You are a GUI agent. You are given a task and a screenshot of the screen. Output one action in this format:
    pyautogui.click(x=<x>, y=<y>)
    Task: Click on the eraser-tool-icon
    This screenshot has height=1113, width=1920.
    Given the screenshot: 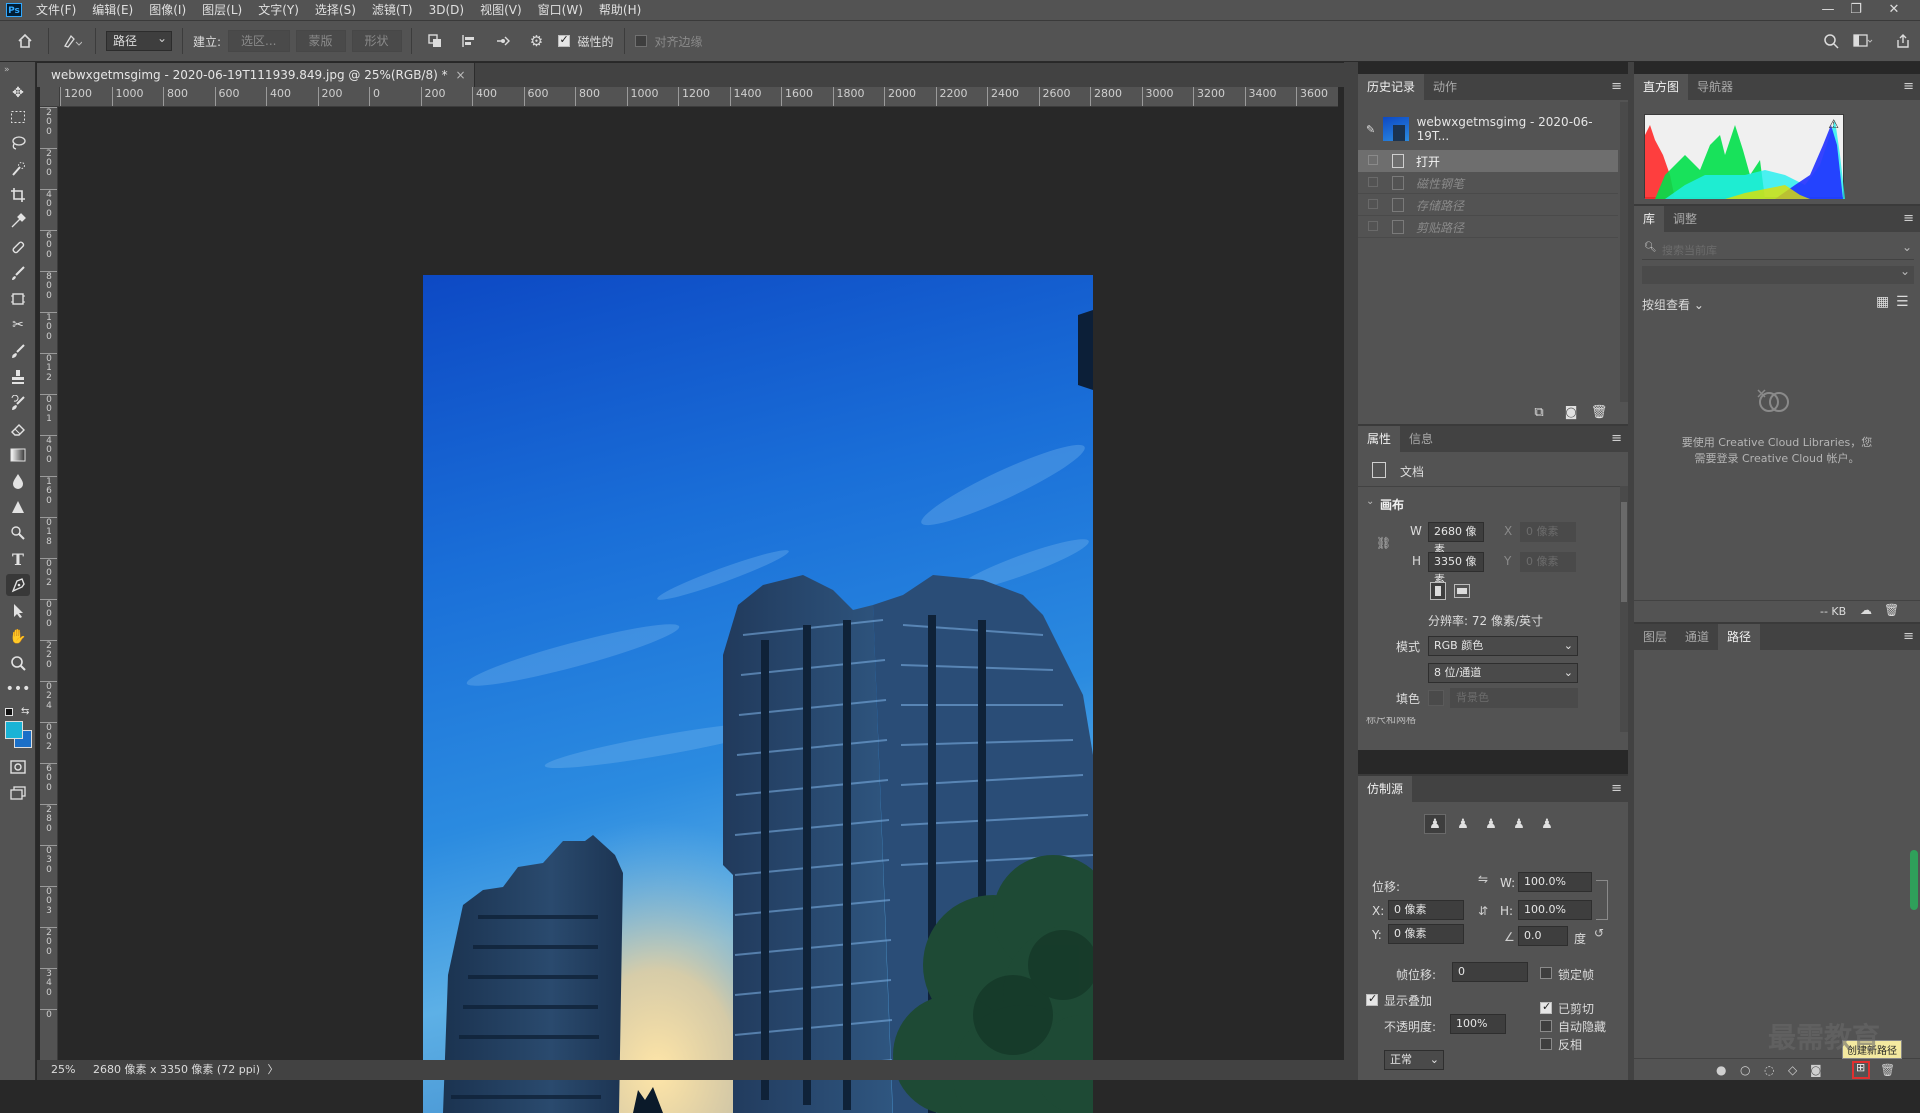 What is the action you would take?
    pyautogui.click(x=18, y=429)
    